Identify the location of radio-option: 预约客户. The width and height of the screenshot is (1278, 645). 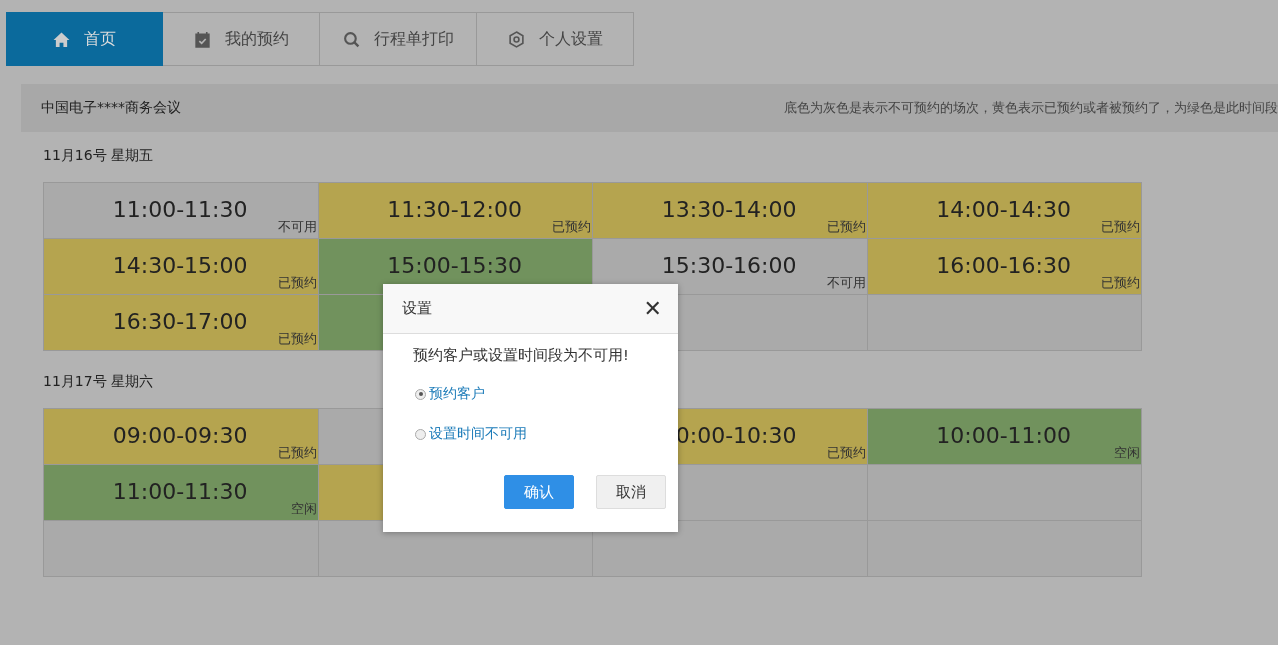
(531, 394).